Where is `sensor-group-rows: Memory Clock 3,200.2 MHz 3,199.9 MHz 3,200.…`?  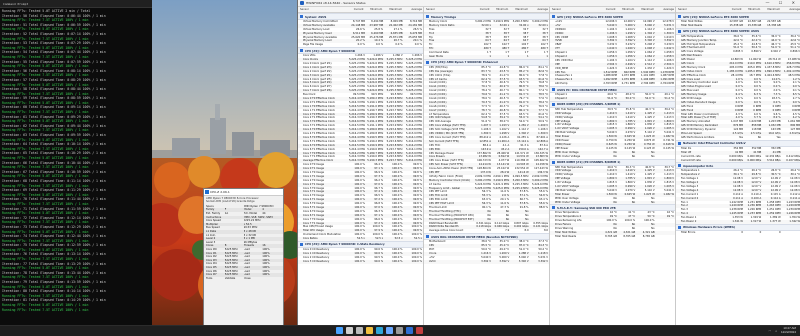
sensor-group-rows: Memory Clock 3,200.2 MHz 3,199.9 MHz 3,200.… is located at coordinates (486, 39).